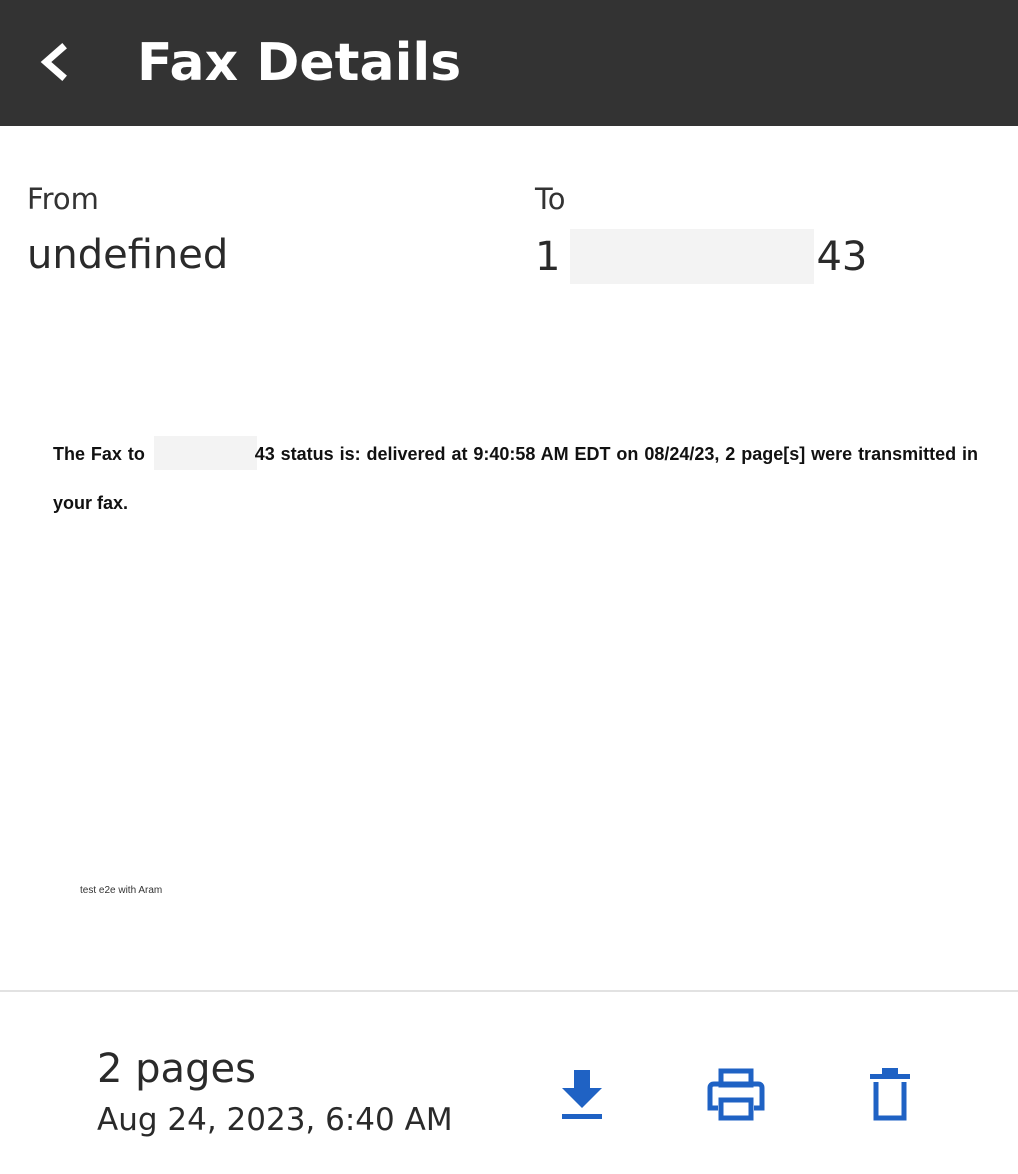 The width and height of the screenshot is (1018, 1174). I want to click on fax-footnote: test e2e with Aram, so click(121, 890).